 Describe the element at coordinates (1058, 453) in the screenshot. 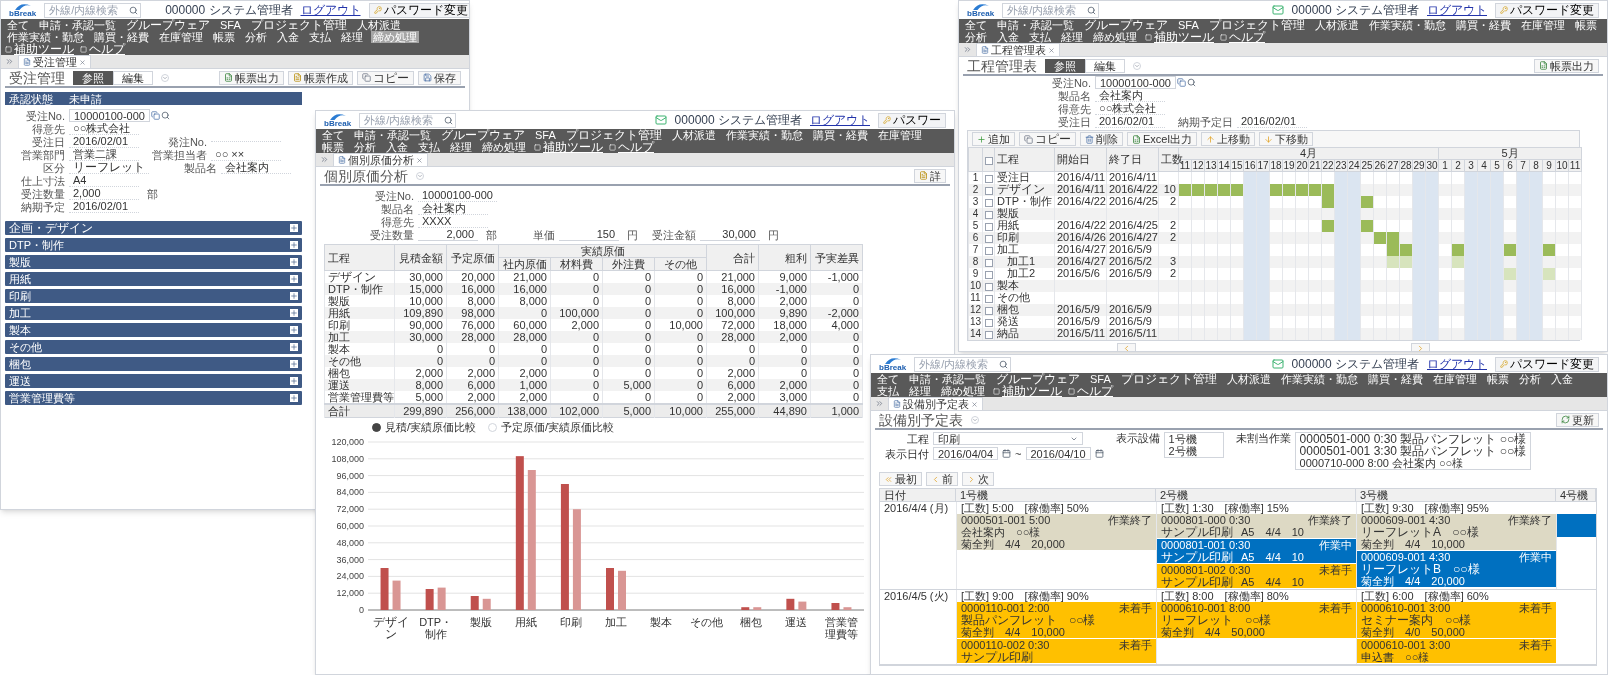

I see `date-field: 2016/04/10` at that location.